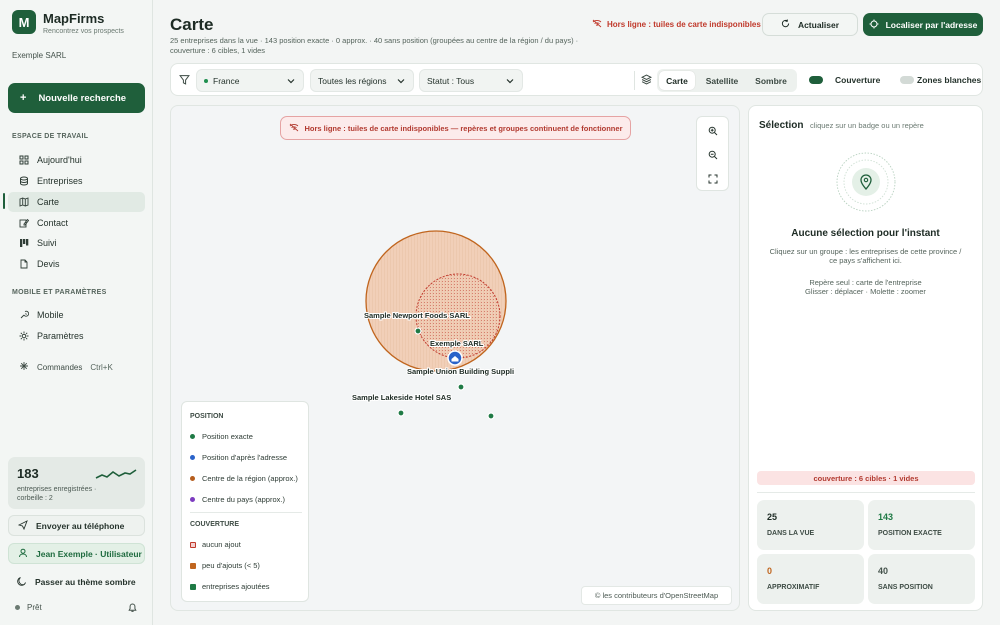 The height and width of the screenshot is (625, 1000). What do you see at coordinates (60, 181) in the screenshot?
I see `sidebar-item-label: Entreprises` at bounding box center [60, 181].